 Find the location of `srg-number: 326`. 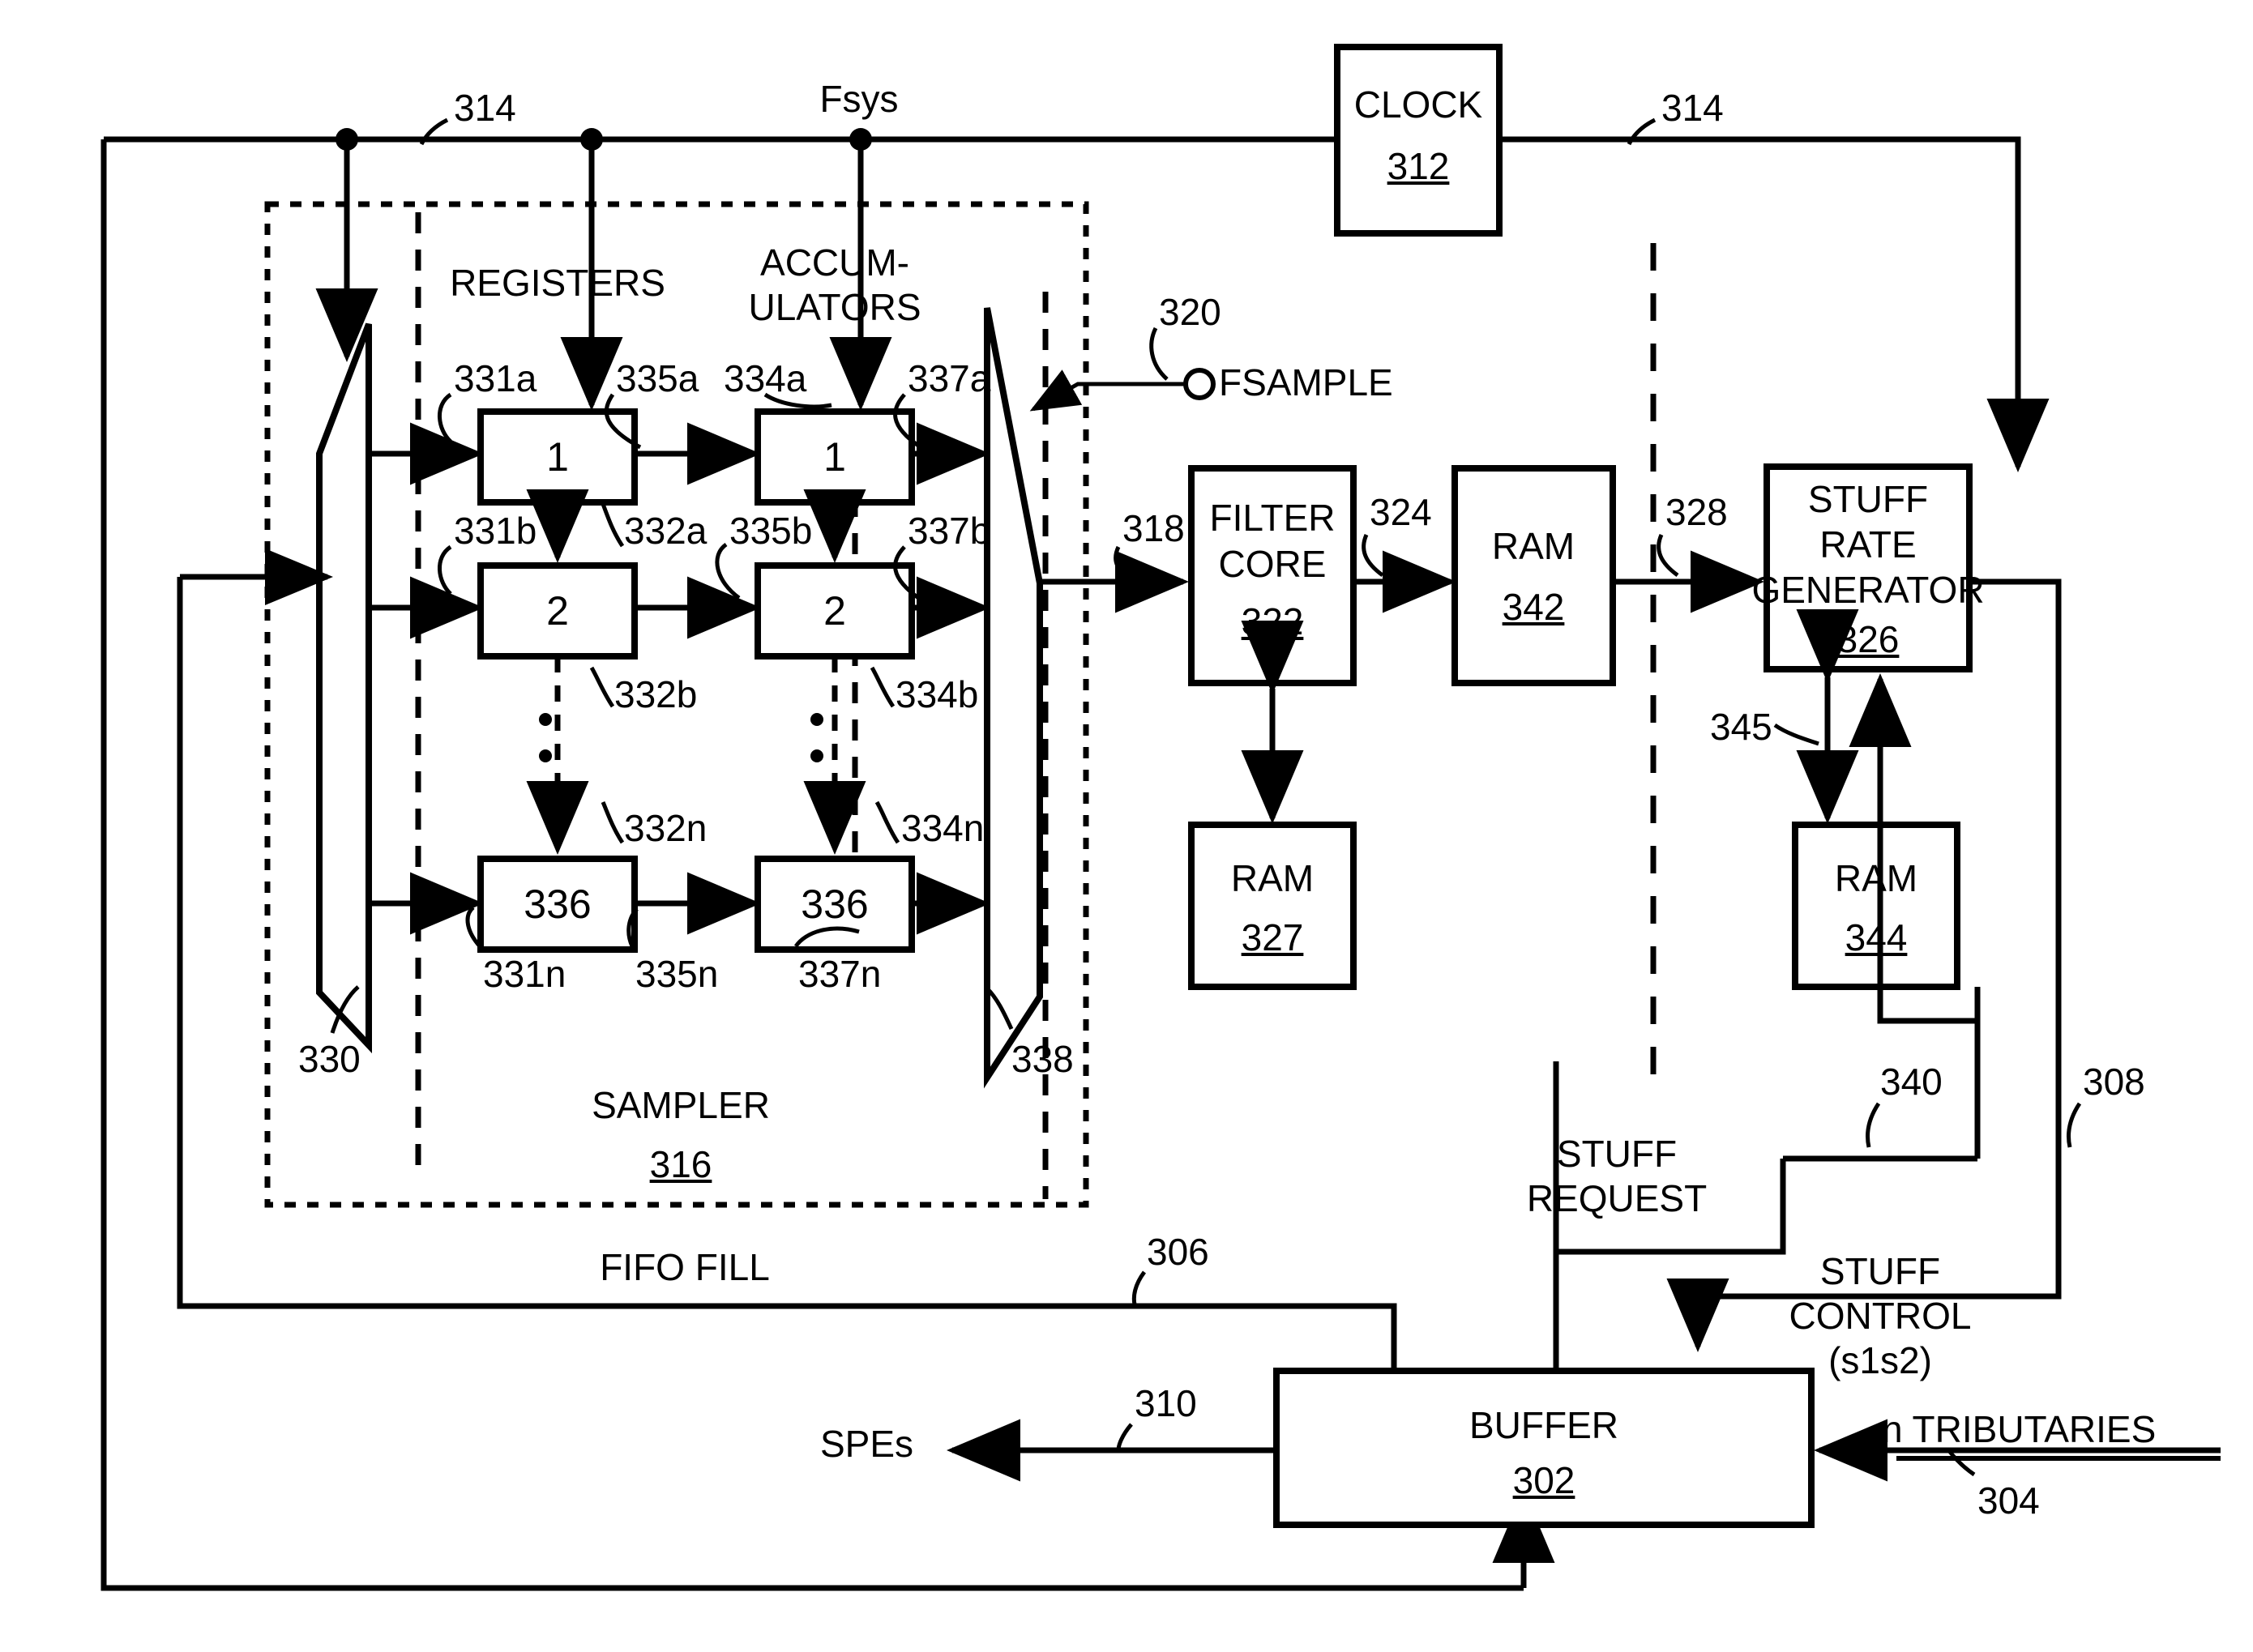

srg-number: 326 is located at coordinates (1868, 639).